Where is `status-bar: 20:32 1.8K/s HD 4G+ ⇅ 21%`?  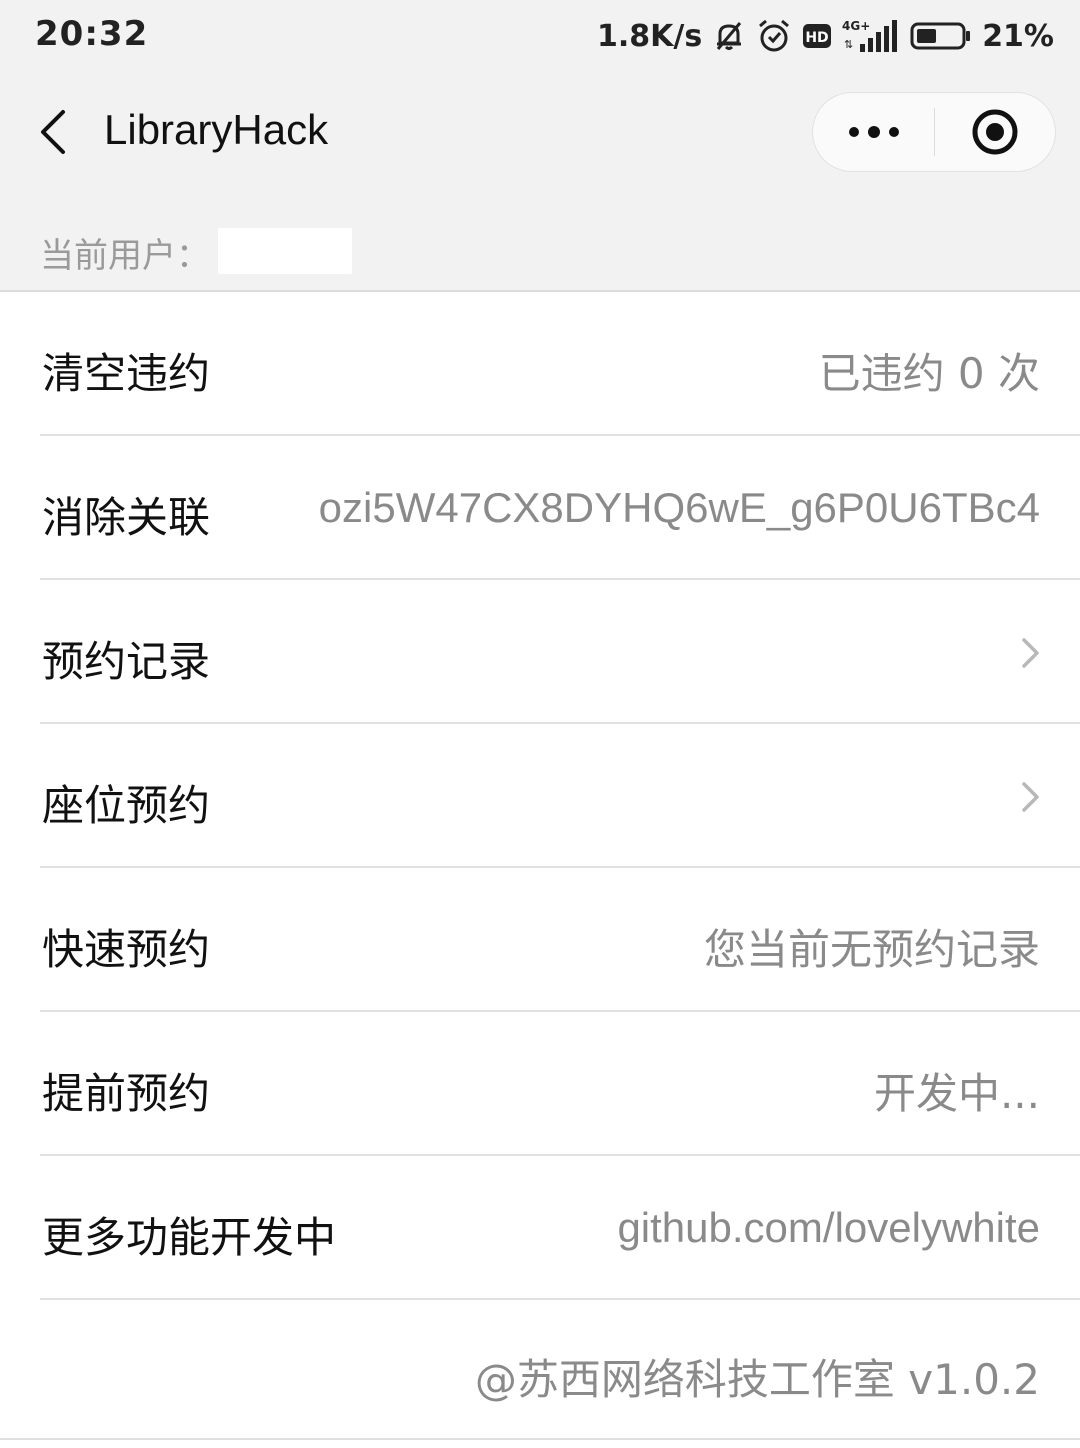
status-bar: 20:32 1.8K/s HD 4G+ ⇅ 21% is located at coordinates (540, 36).